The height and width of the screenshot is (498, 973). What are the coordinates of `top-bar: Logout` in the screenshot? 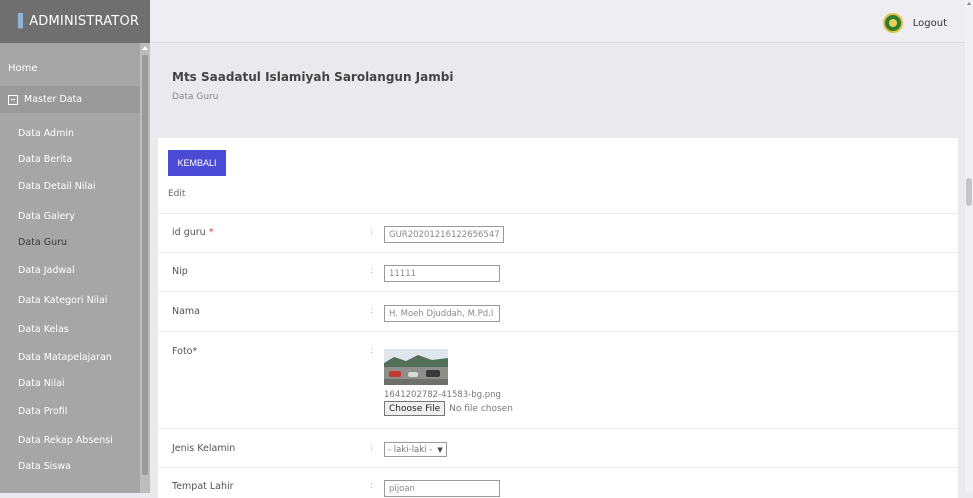 It's located at (557, 21).